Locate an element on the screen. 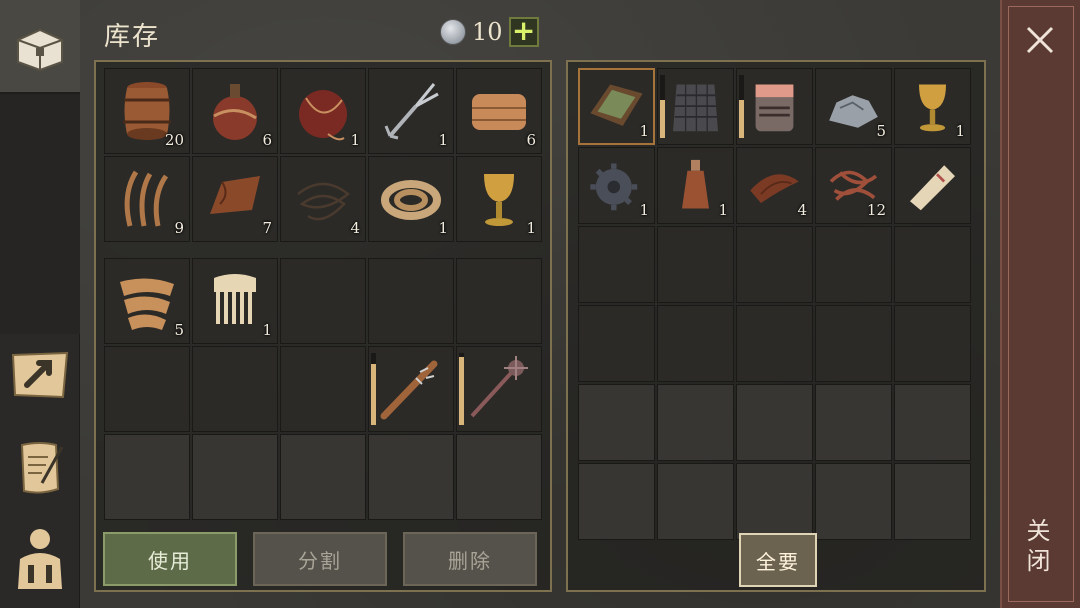 The height and width of the screenshot is (608, 1080). inventory-slot: 7 is located at coordinates (235, 199).